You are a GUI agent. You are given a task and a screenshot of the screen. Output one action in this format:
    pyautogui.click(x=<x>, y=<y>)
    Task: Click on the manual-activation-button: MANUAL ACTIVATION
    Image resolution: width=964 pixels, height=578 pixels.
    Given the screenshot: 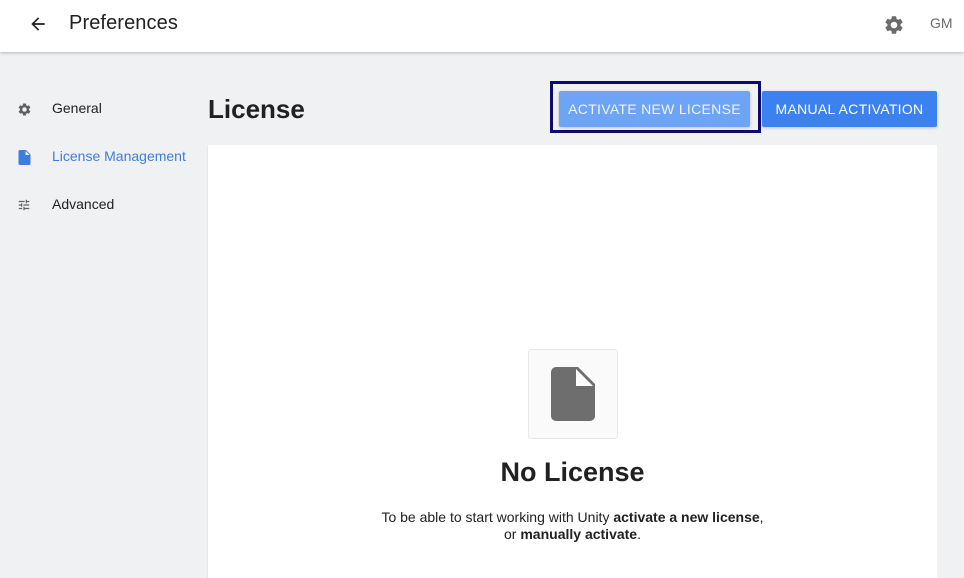 What is the action you would take?
    pyautogui.click(x=849, y=109)
    